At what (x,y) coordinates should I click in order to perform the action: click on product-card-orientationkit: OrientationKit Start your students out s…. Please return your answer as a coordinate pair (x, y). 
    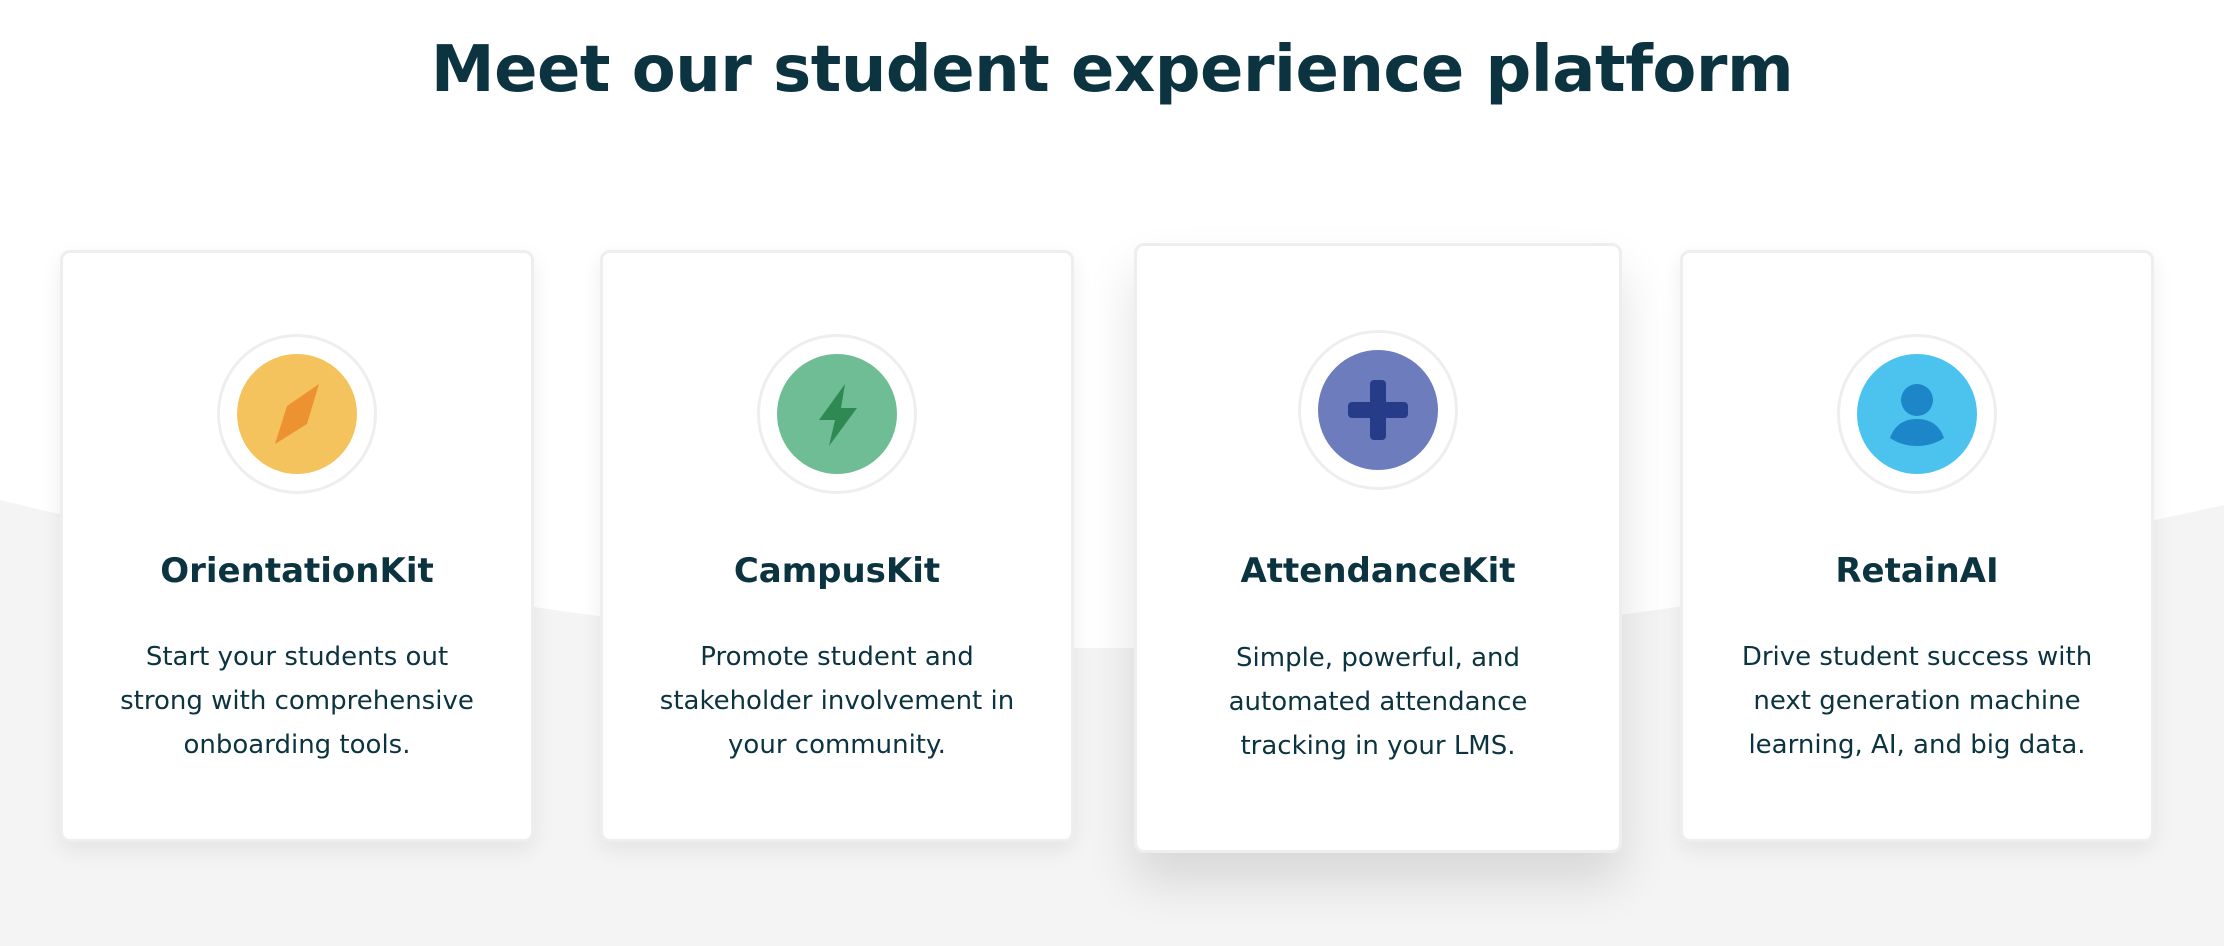
    Looking at the image, I should click on (297, 546).